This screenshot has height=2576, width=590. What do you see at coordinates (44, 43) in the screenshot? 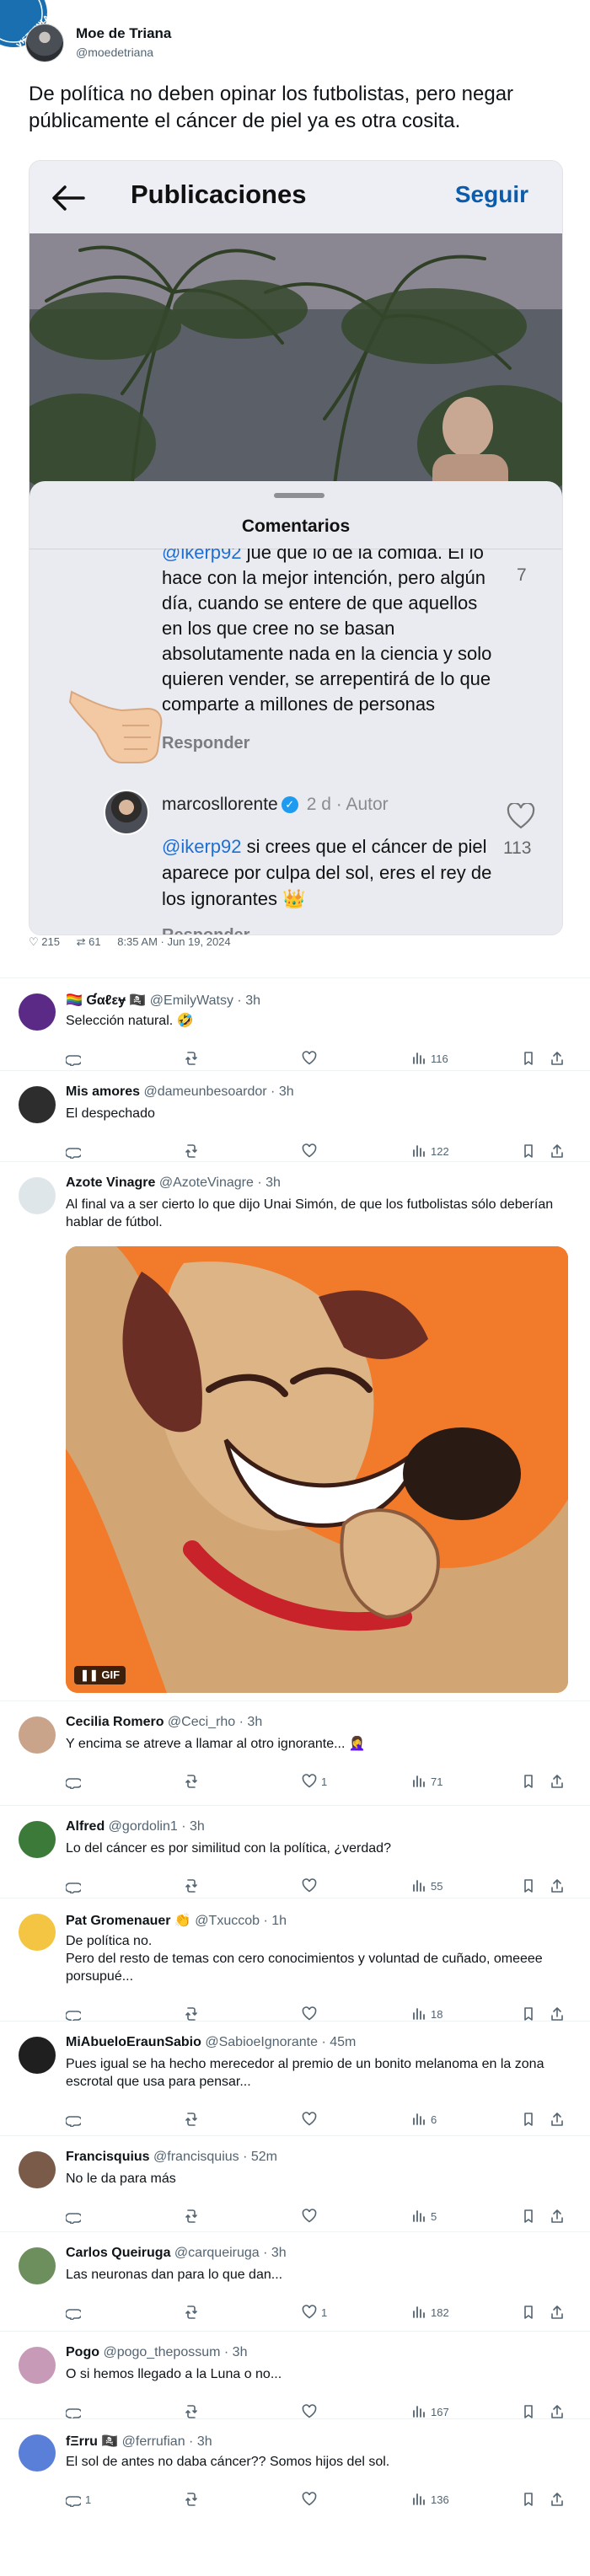
I see `author-avatar` at bounding box center [44, 43].